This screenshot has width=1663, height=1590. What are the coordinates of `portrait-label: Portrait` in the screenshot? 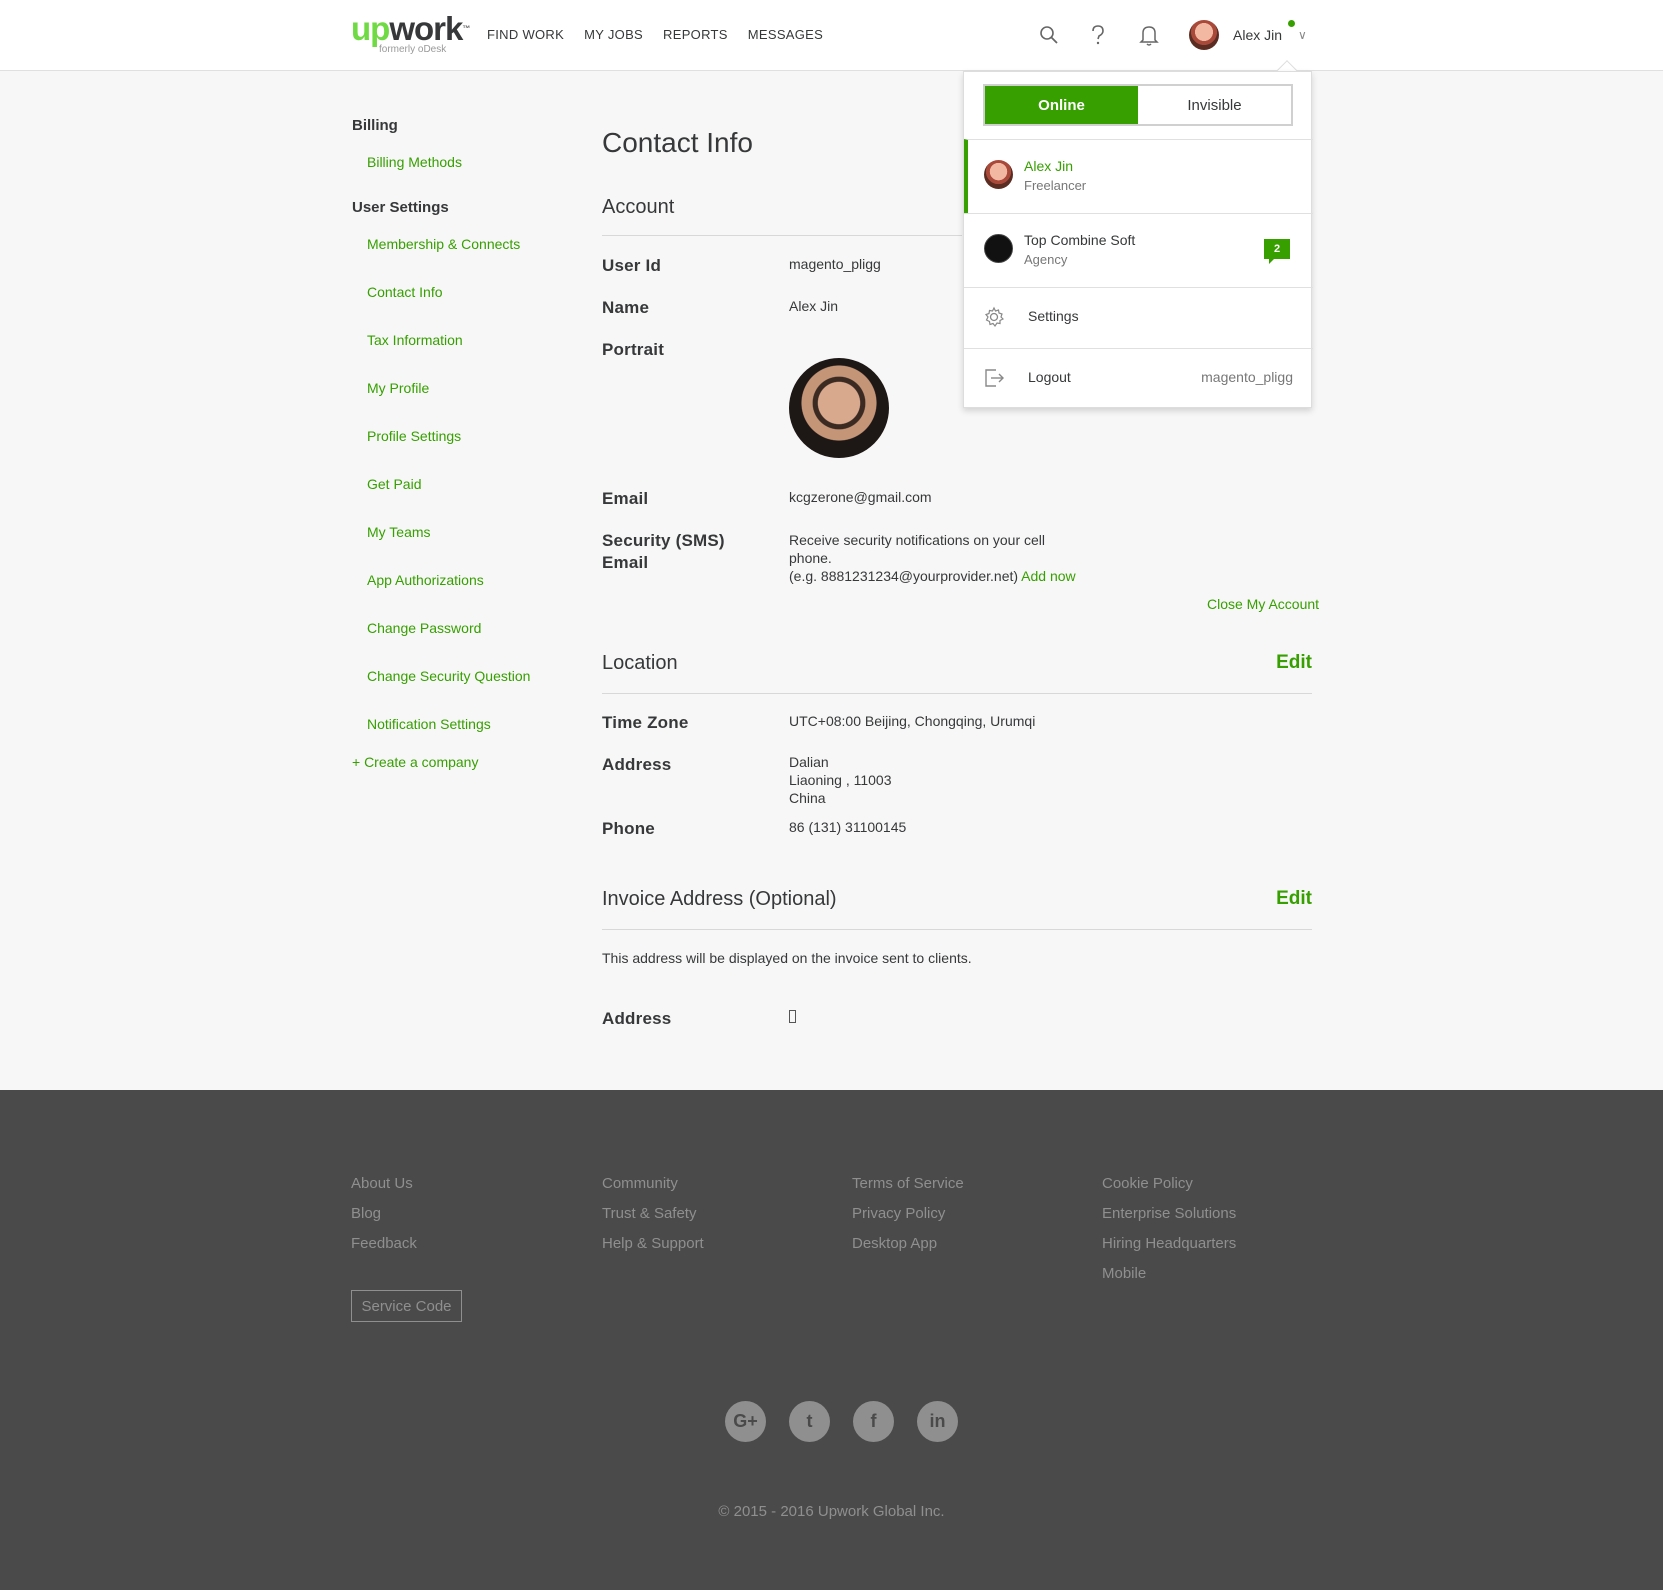 It's located at (633, 349).